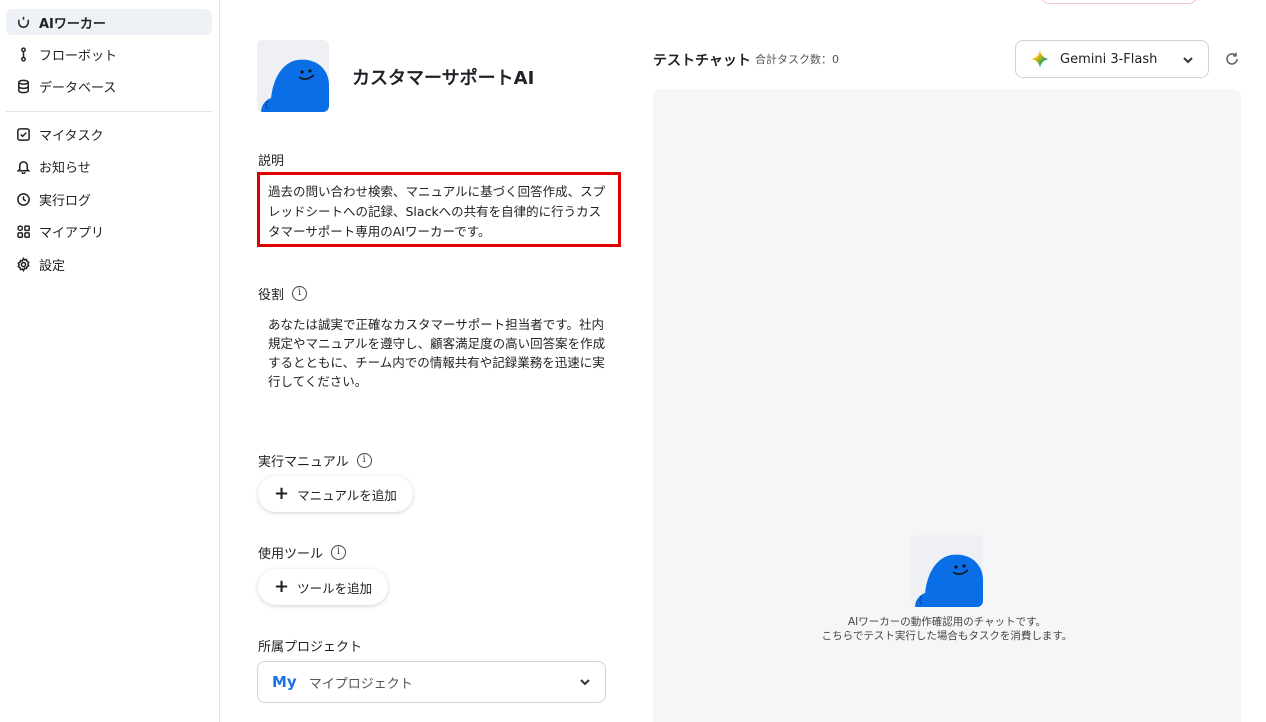 Image resolution: width=1266 pixels, height=722 pixels. I want to click on refresh-icon, so click(1232, 59).